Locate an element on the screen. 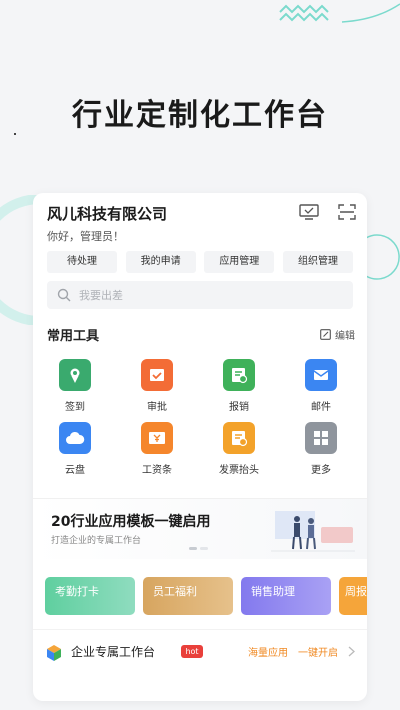  tool-label: 报销 is located at coordinates (239, 407).